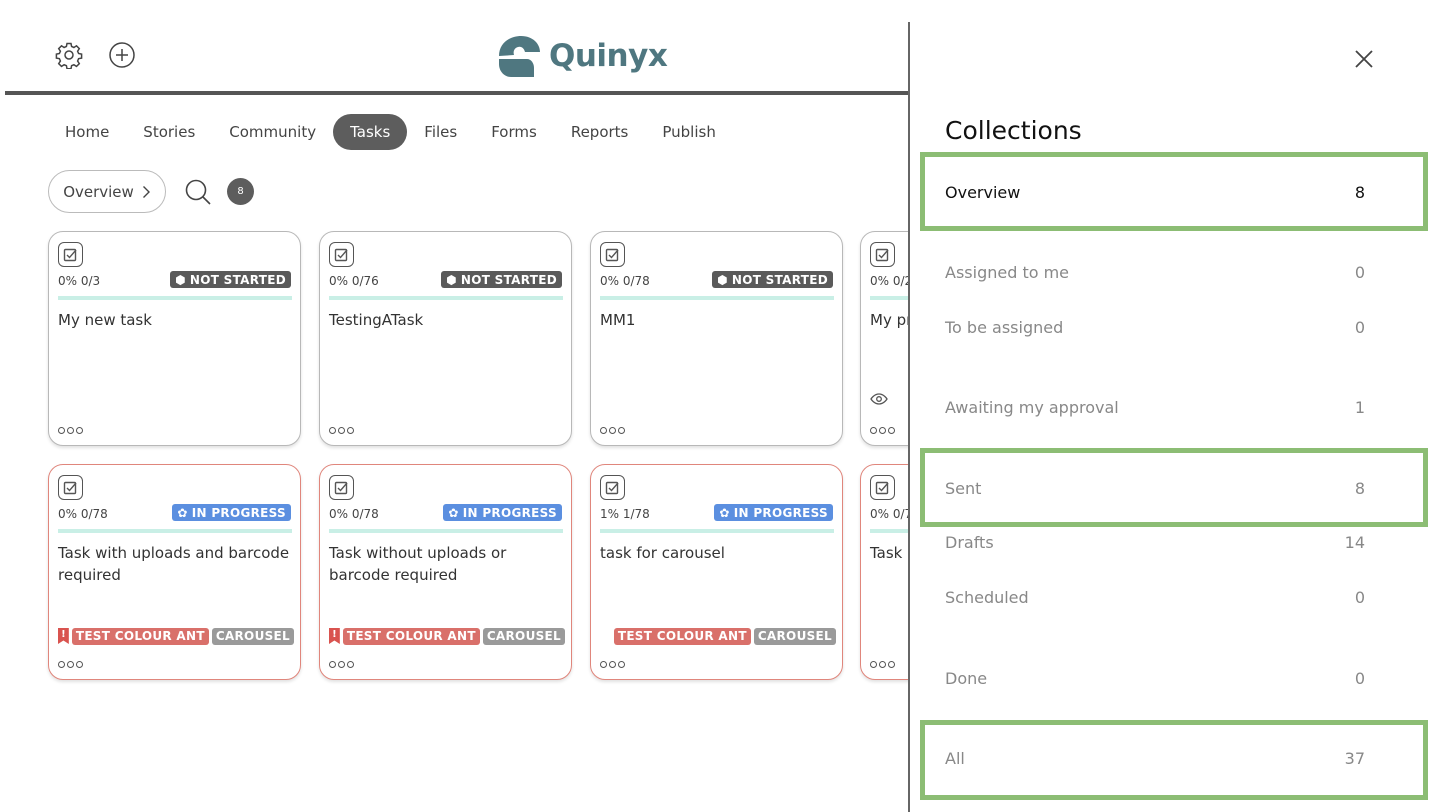  Describe the element at coordinates (1155, 488) in the screenshot. I see `collection-sent: Sent 8` at that location.